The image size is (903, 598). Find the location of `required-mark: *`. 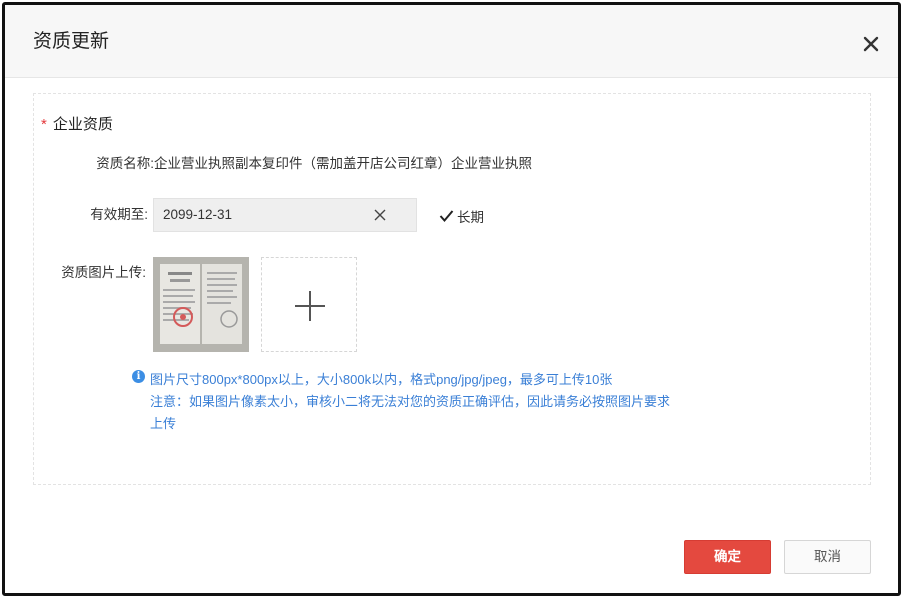

required-mark: * is located at coordinates (44, 124).